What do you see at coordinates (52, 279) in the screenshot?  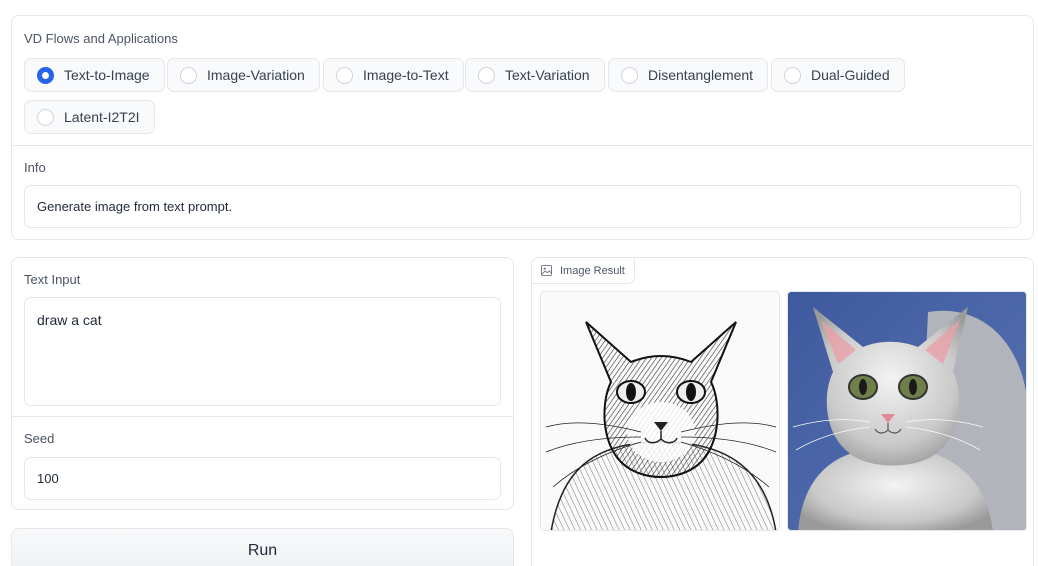 I see `text-input-label: Text Input` at bounding box center [52, 279].